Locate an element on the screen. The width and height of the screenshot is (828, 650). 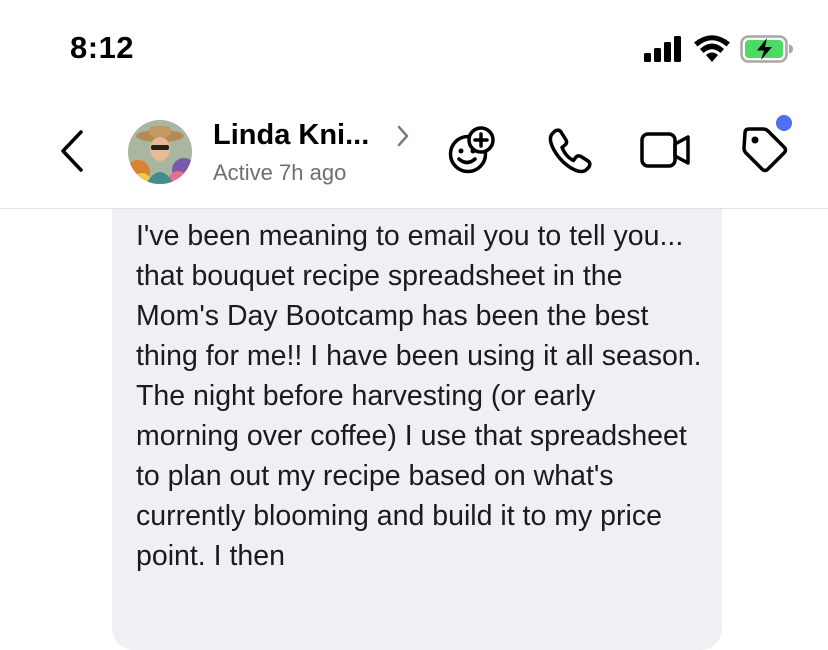
add-reaction-button is located at coordinates (472, 152).